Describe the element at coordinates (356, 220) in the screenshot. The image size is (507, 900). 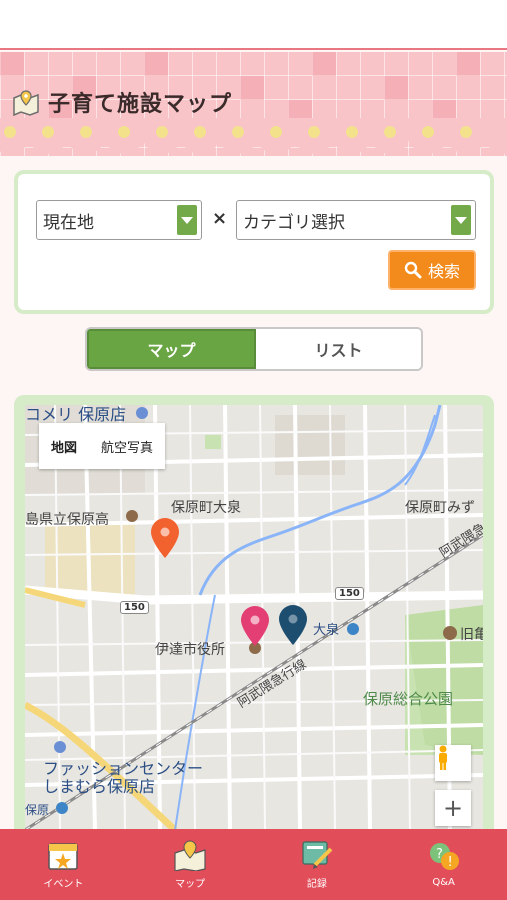
I see `category-select: カテゴリ選択` at that location.